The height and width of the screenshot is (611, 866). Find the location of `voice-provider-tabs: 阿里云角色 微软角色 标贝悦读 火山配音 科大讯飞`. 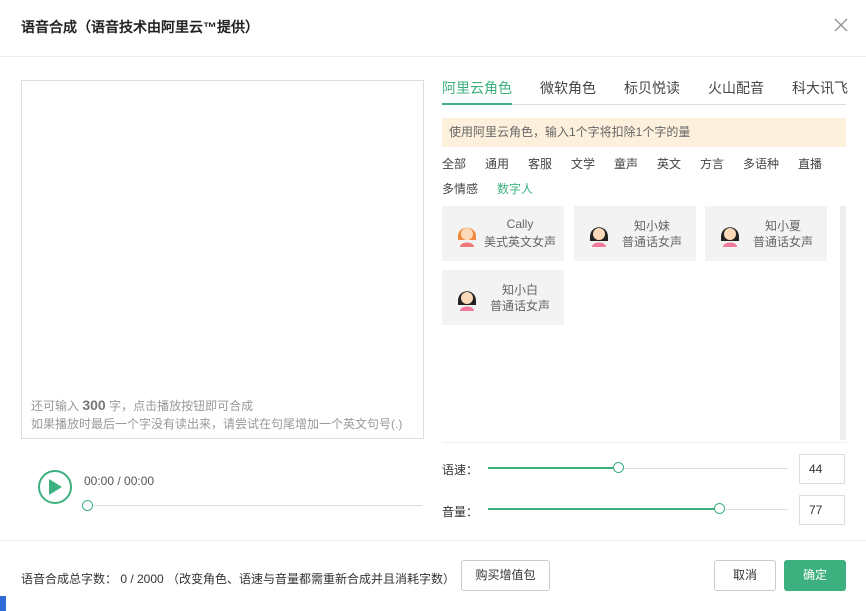

voice-provider-tabs: 阿里云角色 微软角色 标贝悦读 火山配音 科大讯飞 is located at coordinates (645, 91).